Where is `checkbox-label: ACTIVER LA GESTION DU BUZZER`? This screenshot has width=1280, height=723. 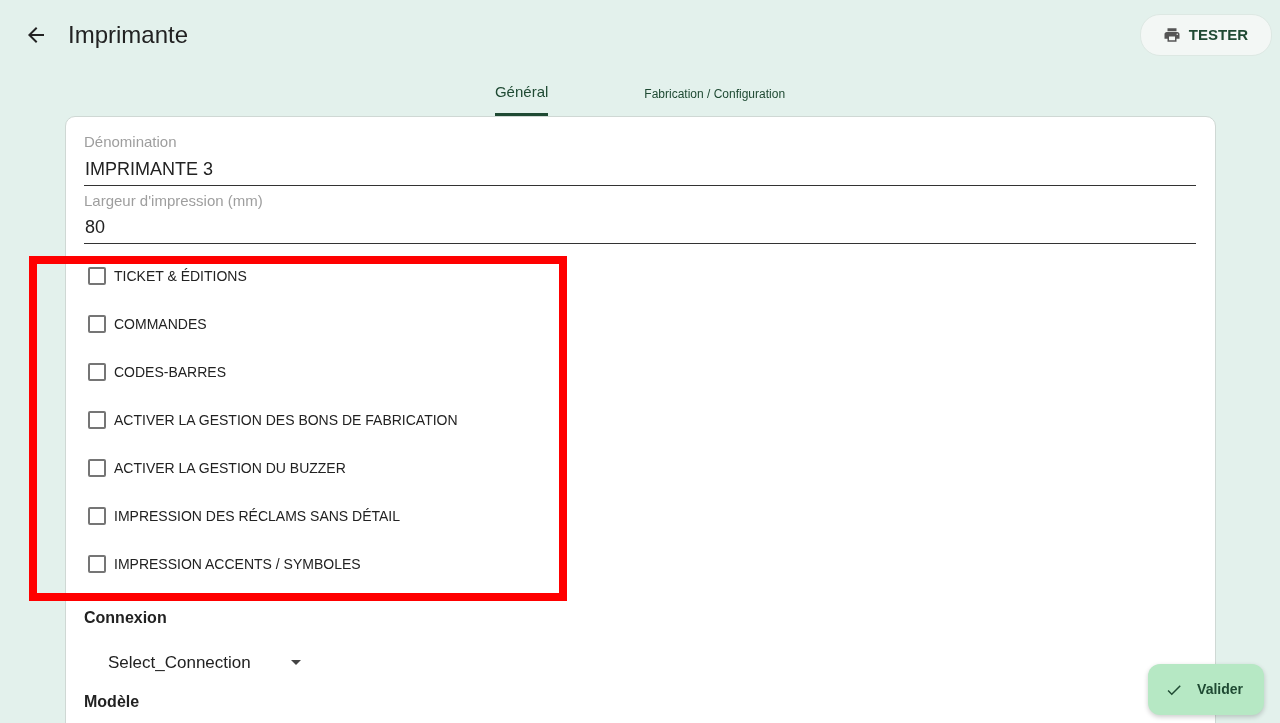 checkbox-label: ACTIVER LA GESTION DU BUZZER is located at coordinates (230, 468).